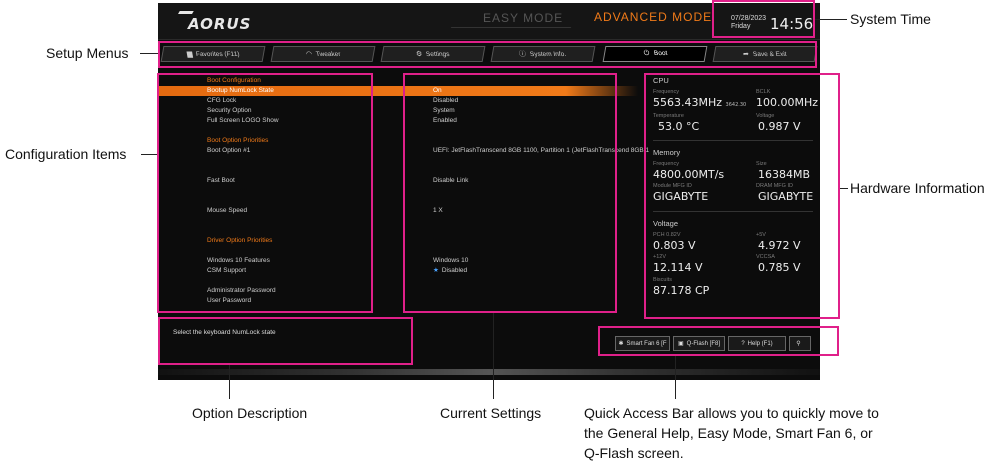  I want to click on cpu-freq-sub: 3642.30, so click(736, 105).